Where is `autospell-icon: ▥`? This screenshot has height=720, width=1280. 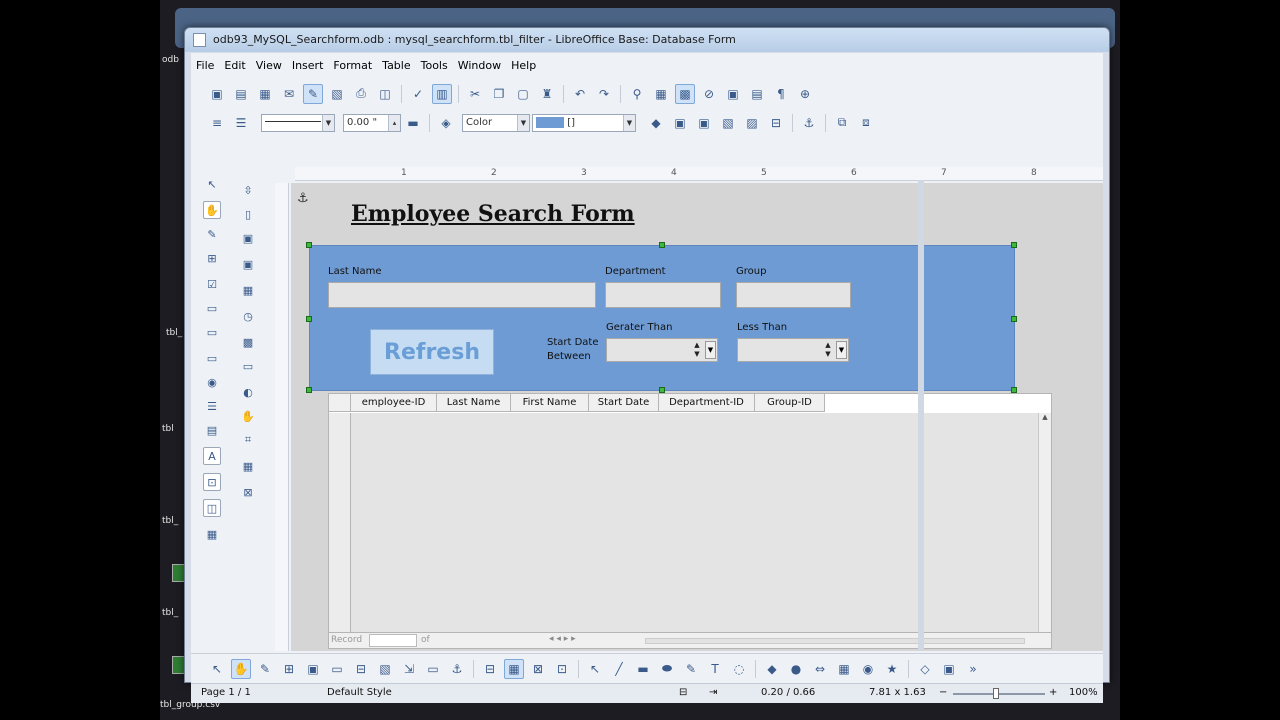
autospell-icon: ▥ is located at coordinates (442, 93).